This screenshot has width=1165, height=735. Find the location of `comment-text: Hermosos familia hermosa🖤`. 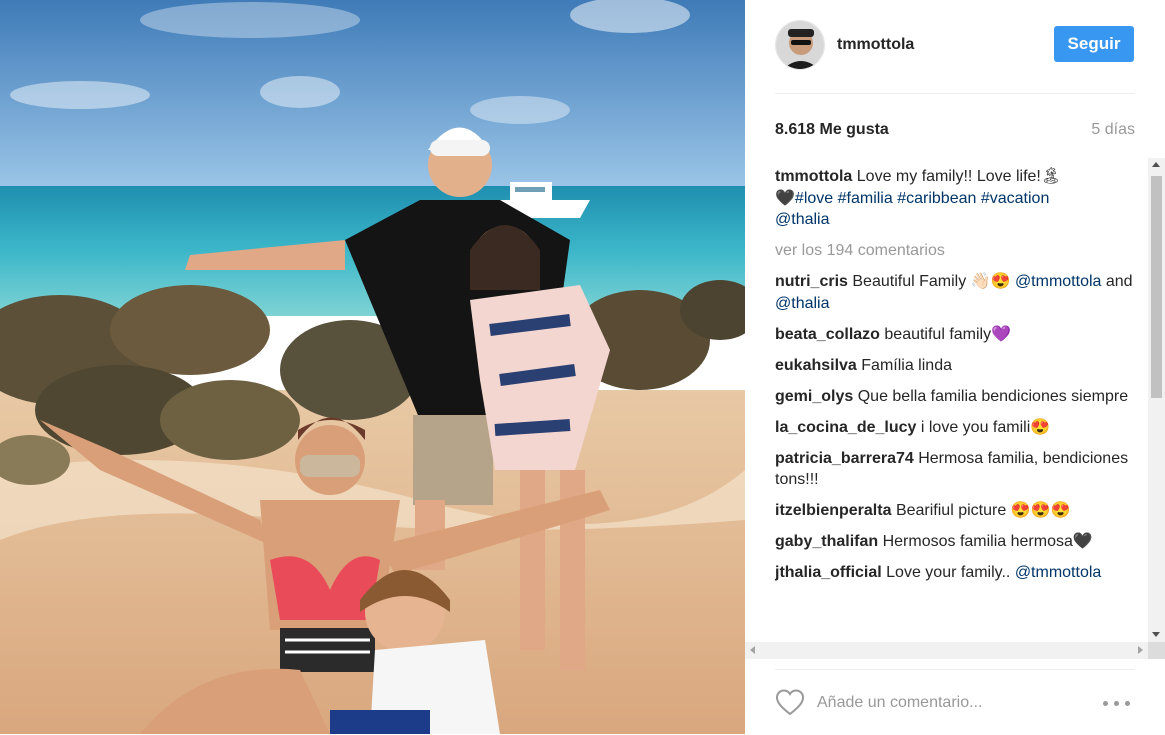

comment-text: Hermosos familia hermosa🖤 is located at coordinates (987, 541).